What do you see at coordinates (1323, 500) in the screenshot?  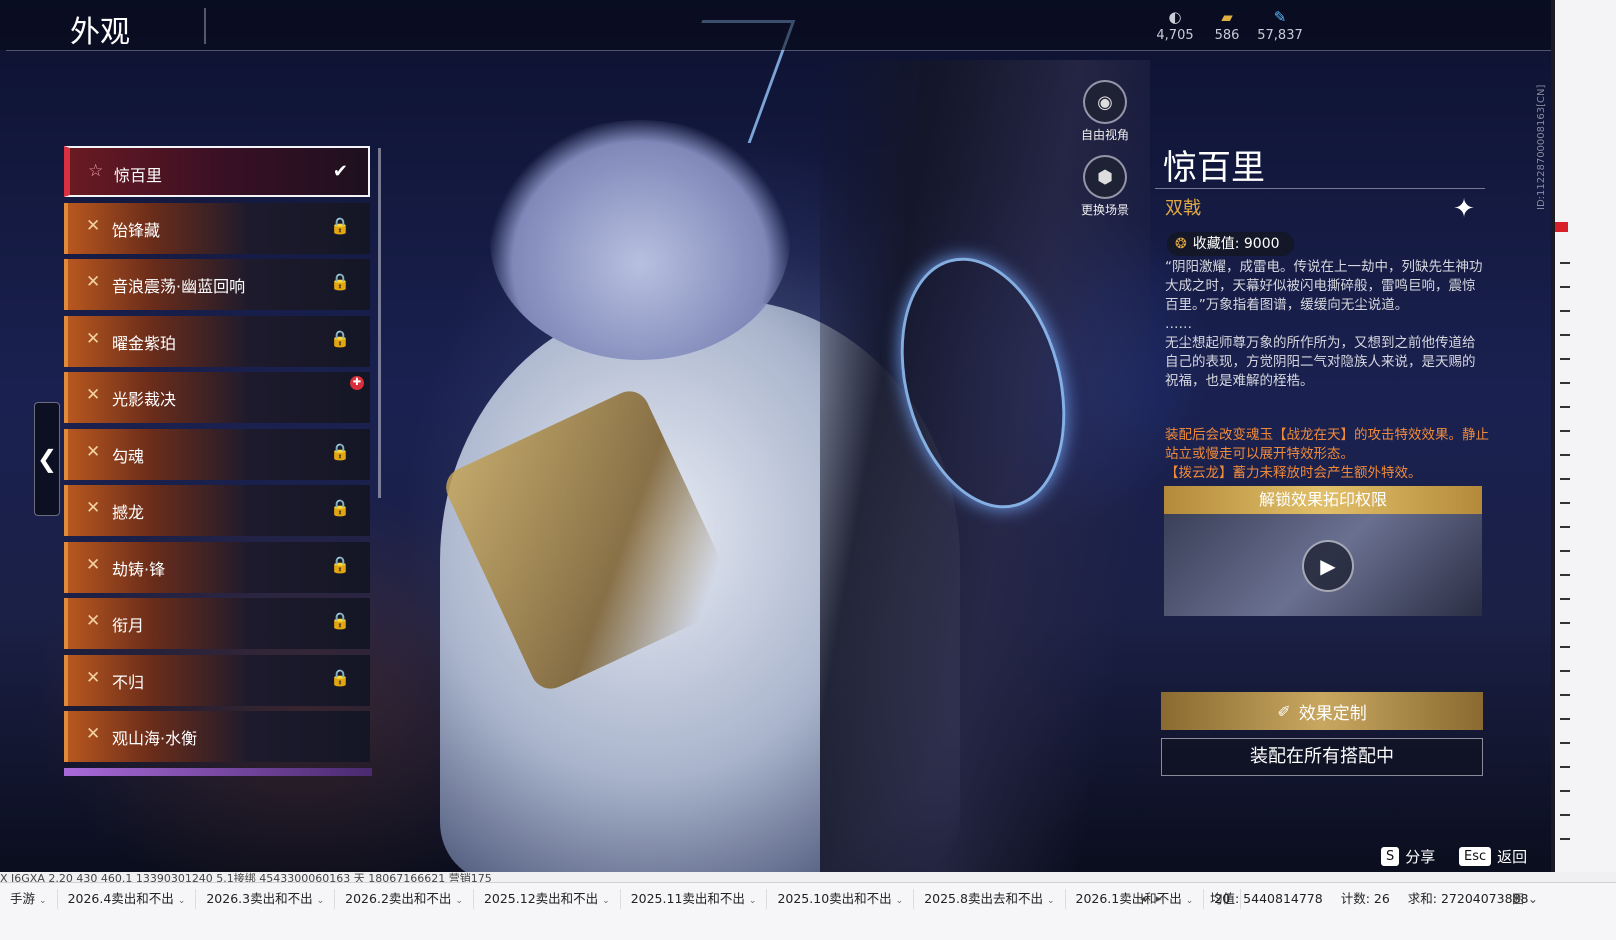 I see `unlock-effect-banner: 解锁效果拓印权限` at bounding box center [1323, 500].